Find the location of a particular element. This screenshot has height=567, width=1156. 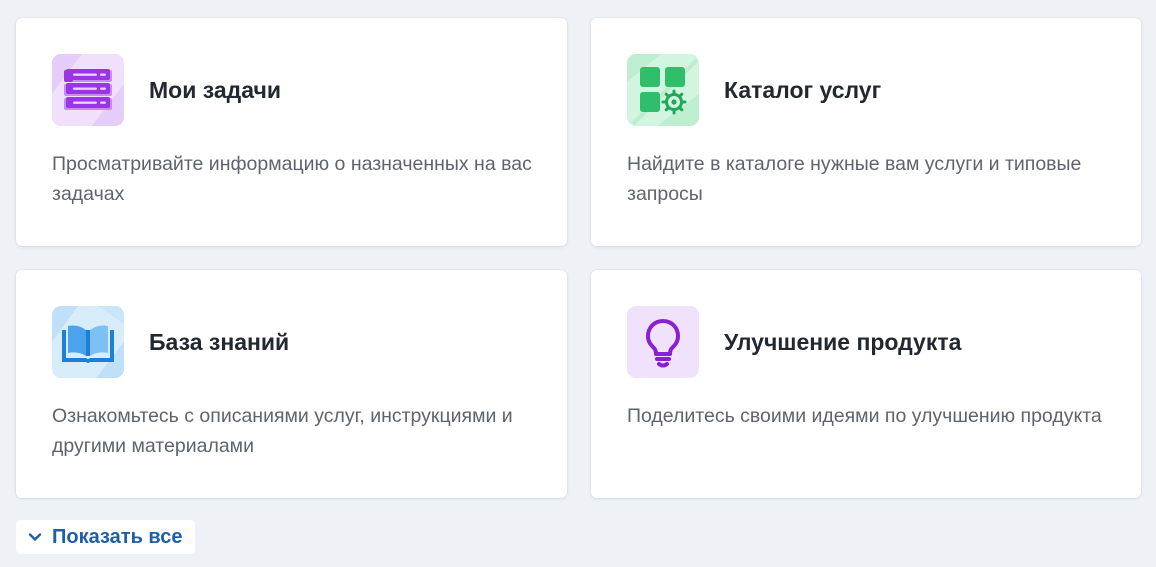

lightbulb-icon is located at coordinates (663, 342).